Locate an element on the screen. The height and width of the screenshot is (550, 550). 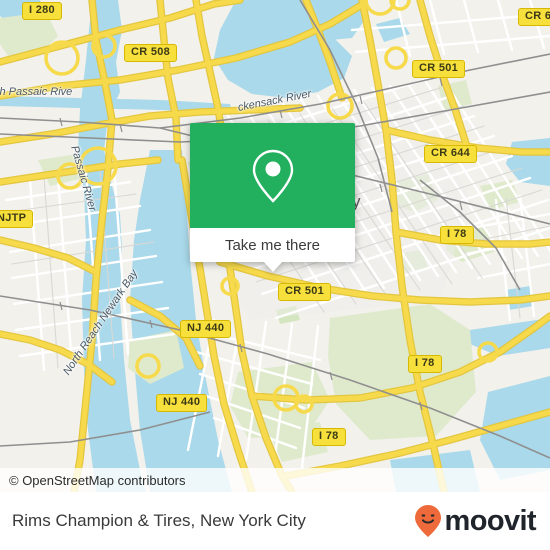
moovit-logo: moovit is located at coordinates (475, 521).